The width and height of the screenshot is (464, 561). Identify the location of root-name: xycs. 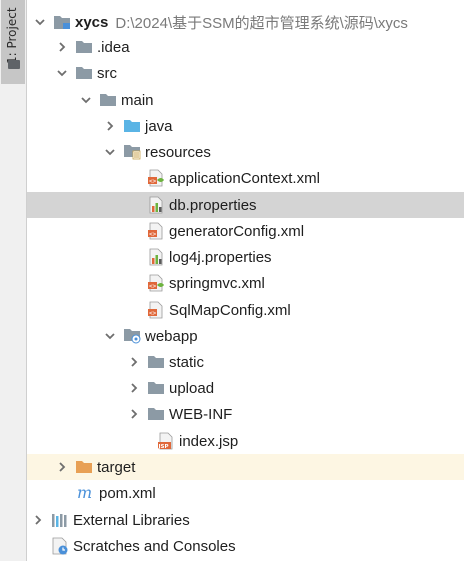
(92, 22).